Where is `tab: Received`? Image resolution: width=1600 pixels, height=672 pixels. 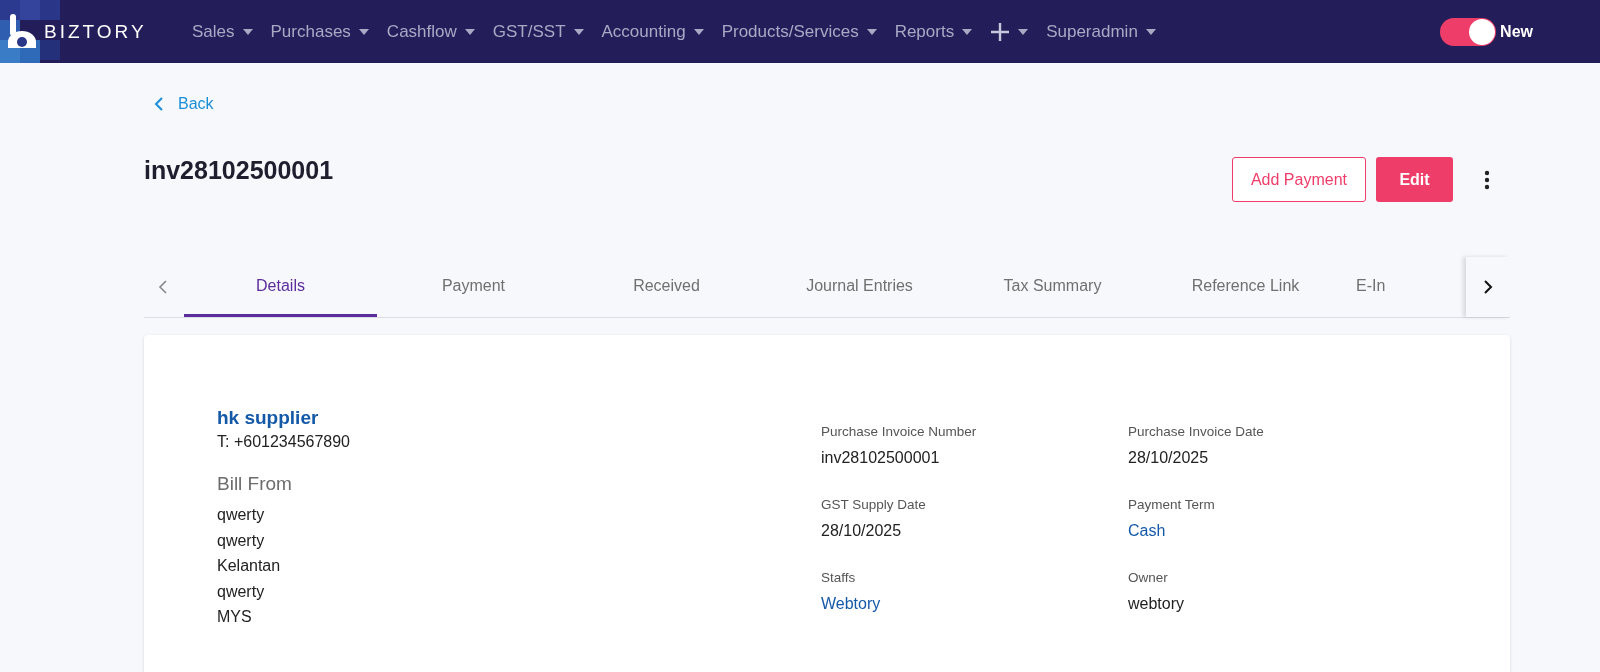
tab: Received is located at coordinates (666, 287).